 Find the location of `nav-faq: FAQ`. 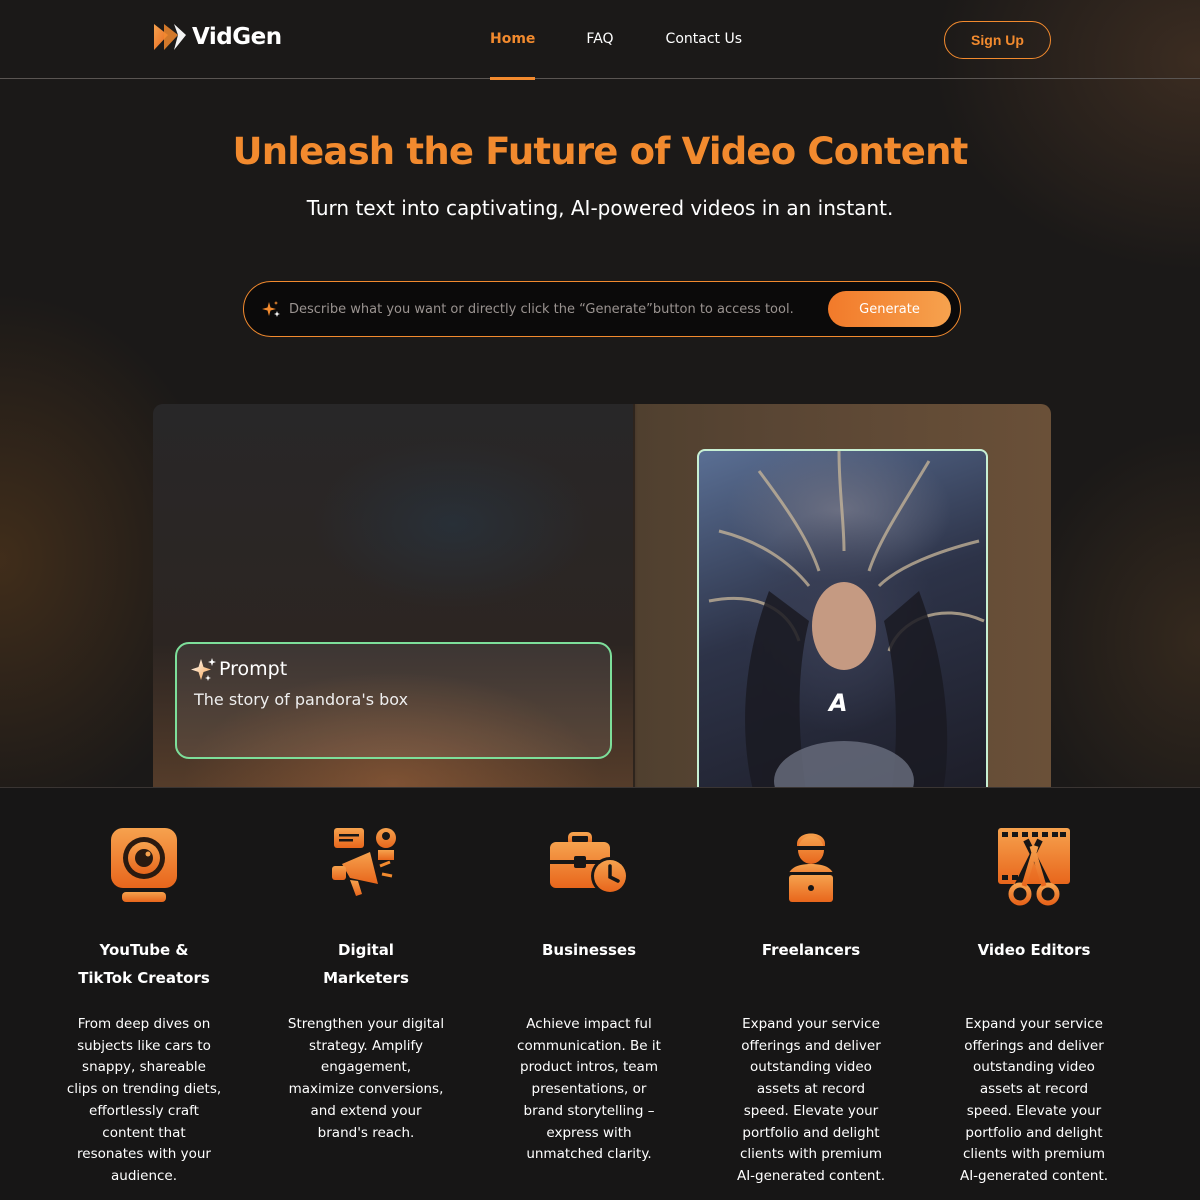

nav-faq: FAQ is located at coordinates (599, 39).